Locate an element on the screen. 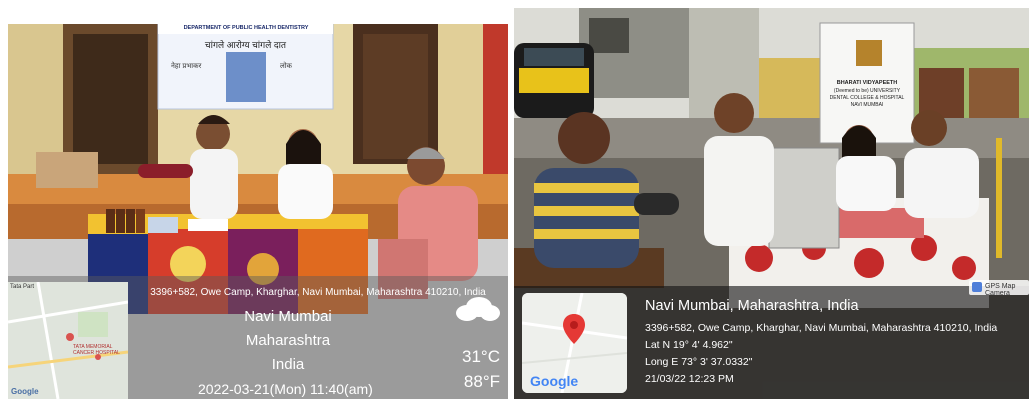 The height and width of the screenshot is (399, 1029). latitude-text: Lat N 19° 4' 4.962" is located at coordinates (689, 345).